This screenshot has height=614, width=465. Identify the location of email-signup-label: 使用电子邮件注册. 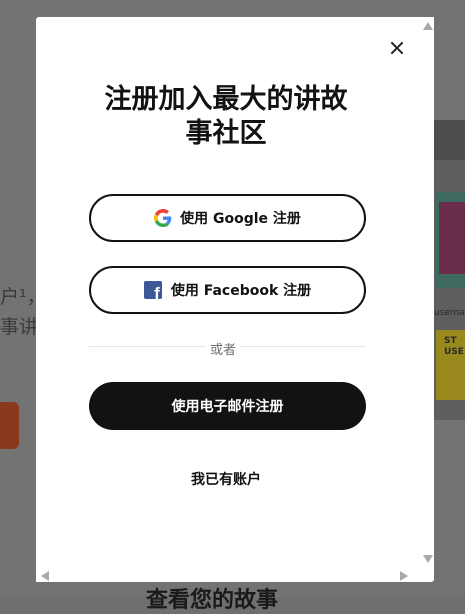
(227, 407).